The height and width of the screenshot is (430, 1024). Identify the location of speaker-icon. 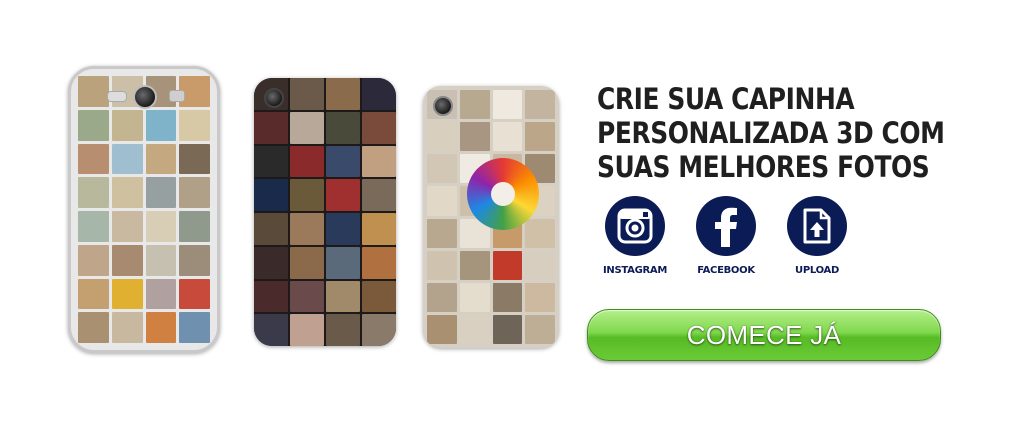
(177, 96).